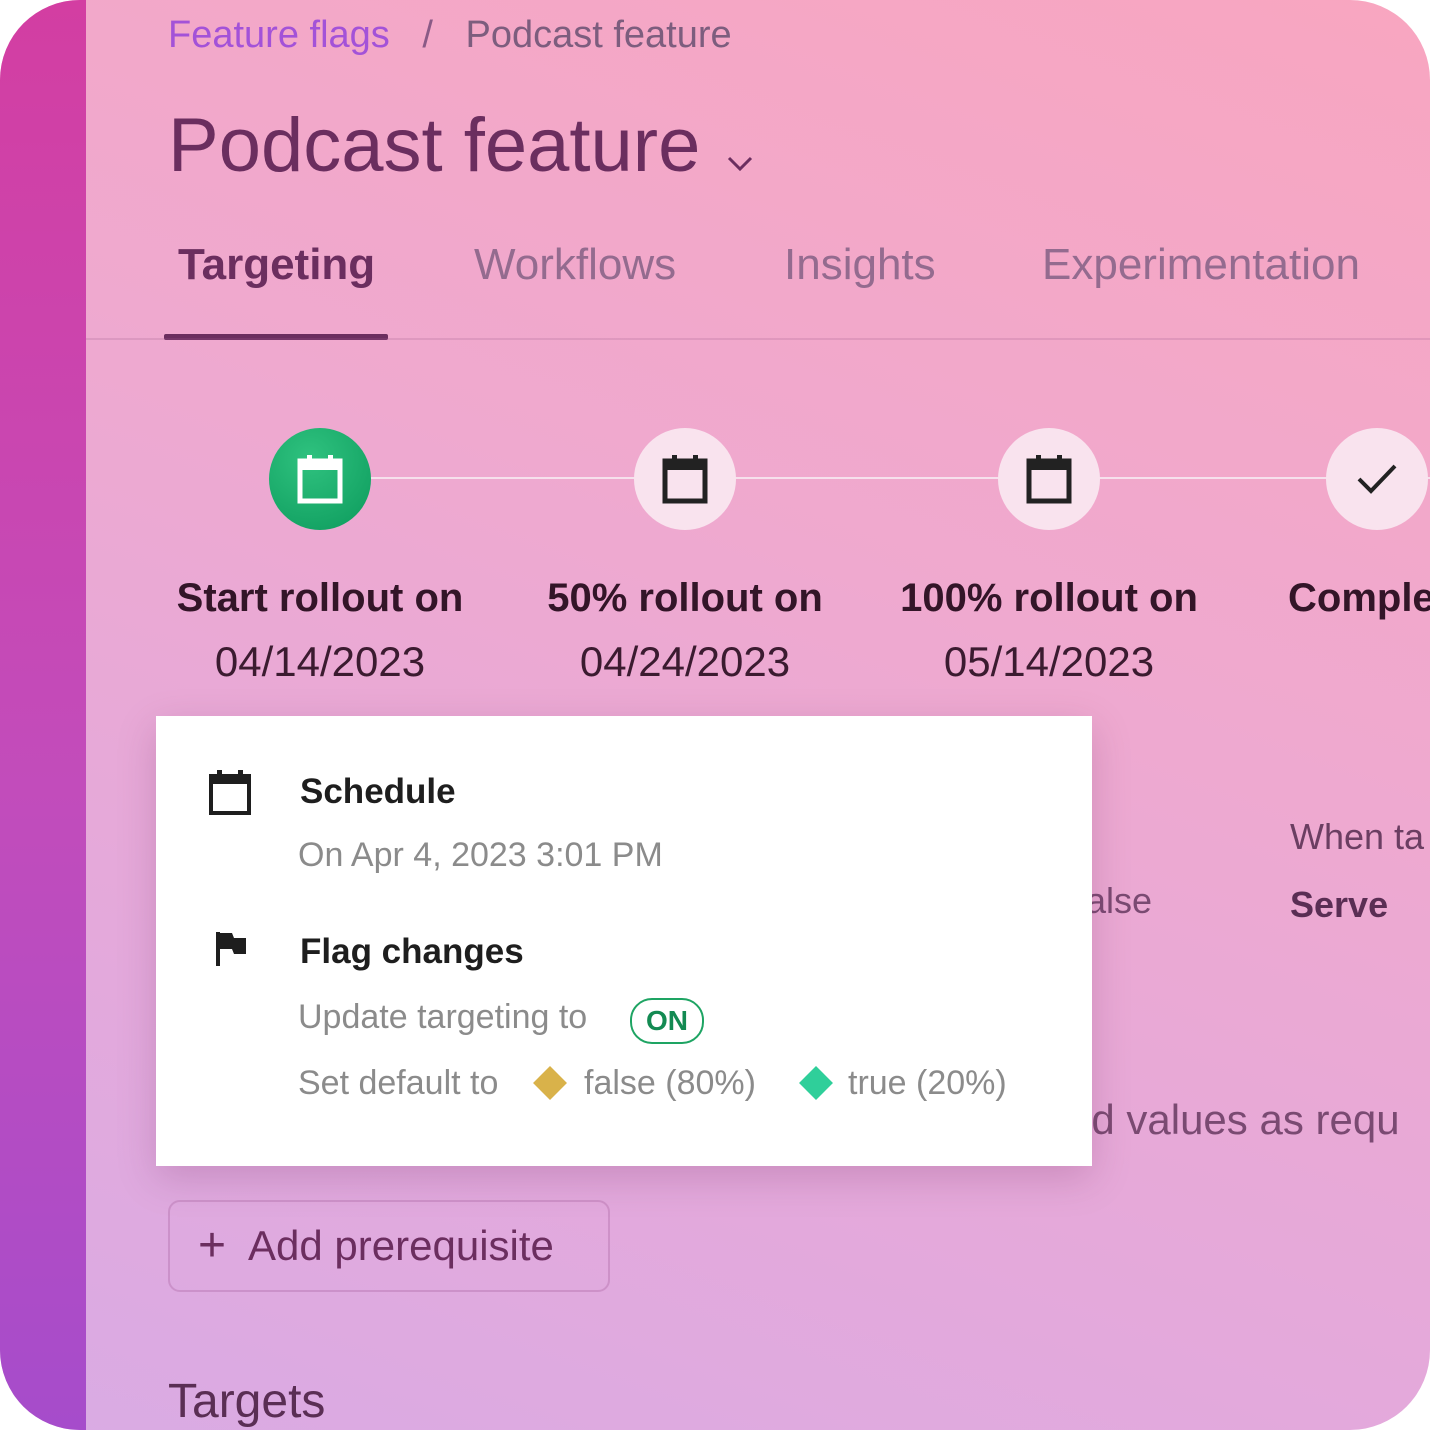 The width and height of the screenshot is (1430, 1430). Describe the element at coordinates (320, 598) in the screenshot. I see `timeline-step-label: Start rollout on` at that location.